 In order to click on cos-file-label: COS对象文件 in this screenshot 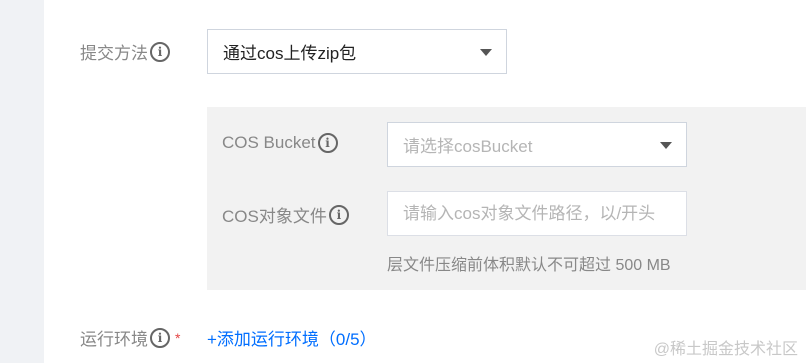, I will do `click(274, 216)`.